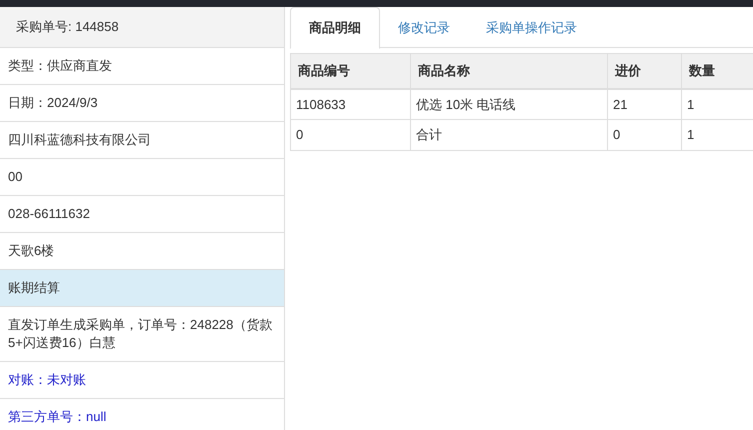 The image size is (753, 430). What do you see at coordinates (645, 71) in the screenshot?
I see `column-header: 进价` at bounding box center [645, 71].